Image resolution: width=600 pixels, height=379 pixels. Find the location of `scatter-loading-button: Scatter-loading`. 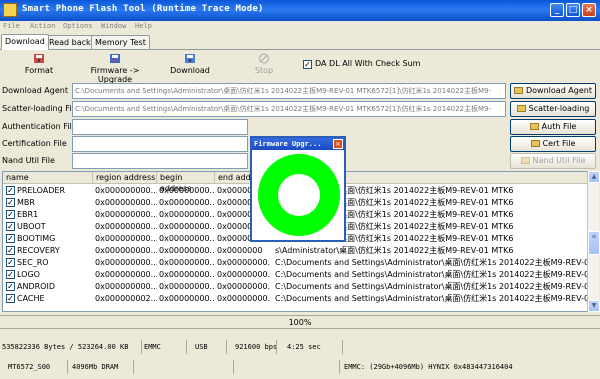

scatter-loading-button: Scatter-loading is located at coordinates (553, 109).